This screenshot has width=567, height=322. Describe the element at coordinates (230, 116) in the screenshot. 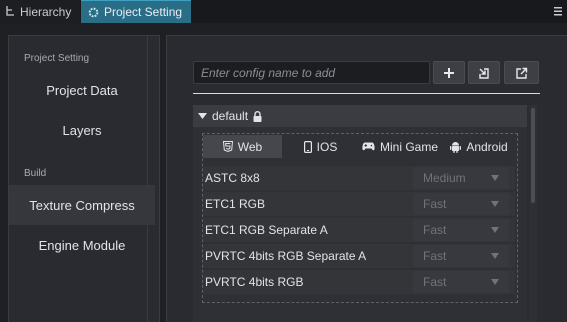

I see `group-name: default` at that location.